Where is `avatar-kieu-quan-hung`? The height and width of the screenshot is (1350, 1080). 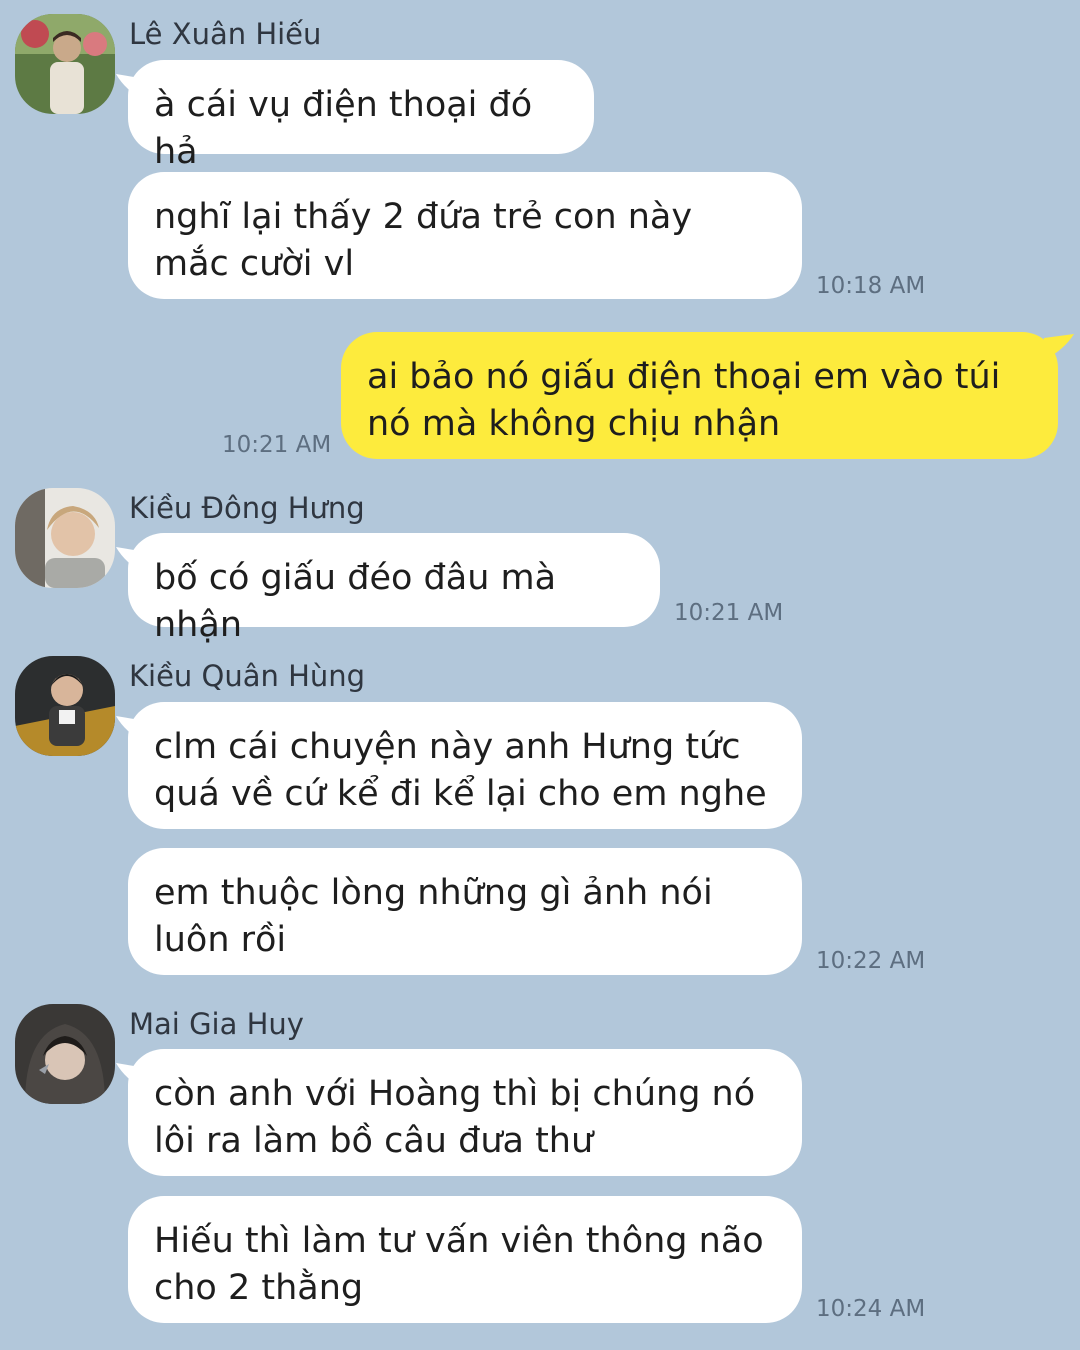 avatar-kieu-quan-hung is located at coordinates (65, 706).